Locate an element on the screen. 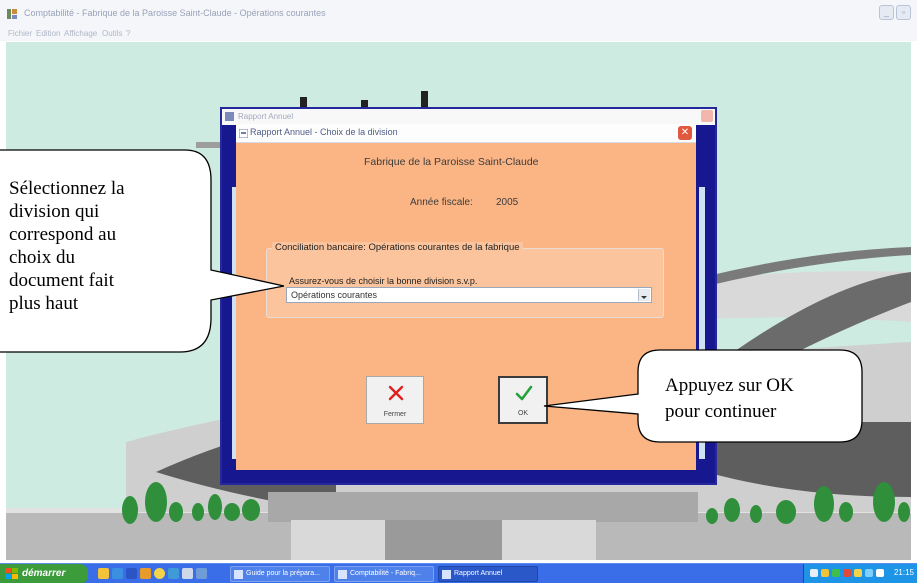 The width and height of the screenshot is (917, 583). right-callout-line: pour continuer is located at coordinates (721, 411).